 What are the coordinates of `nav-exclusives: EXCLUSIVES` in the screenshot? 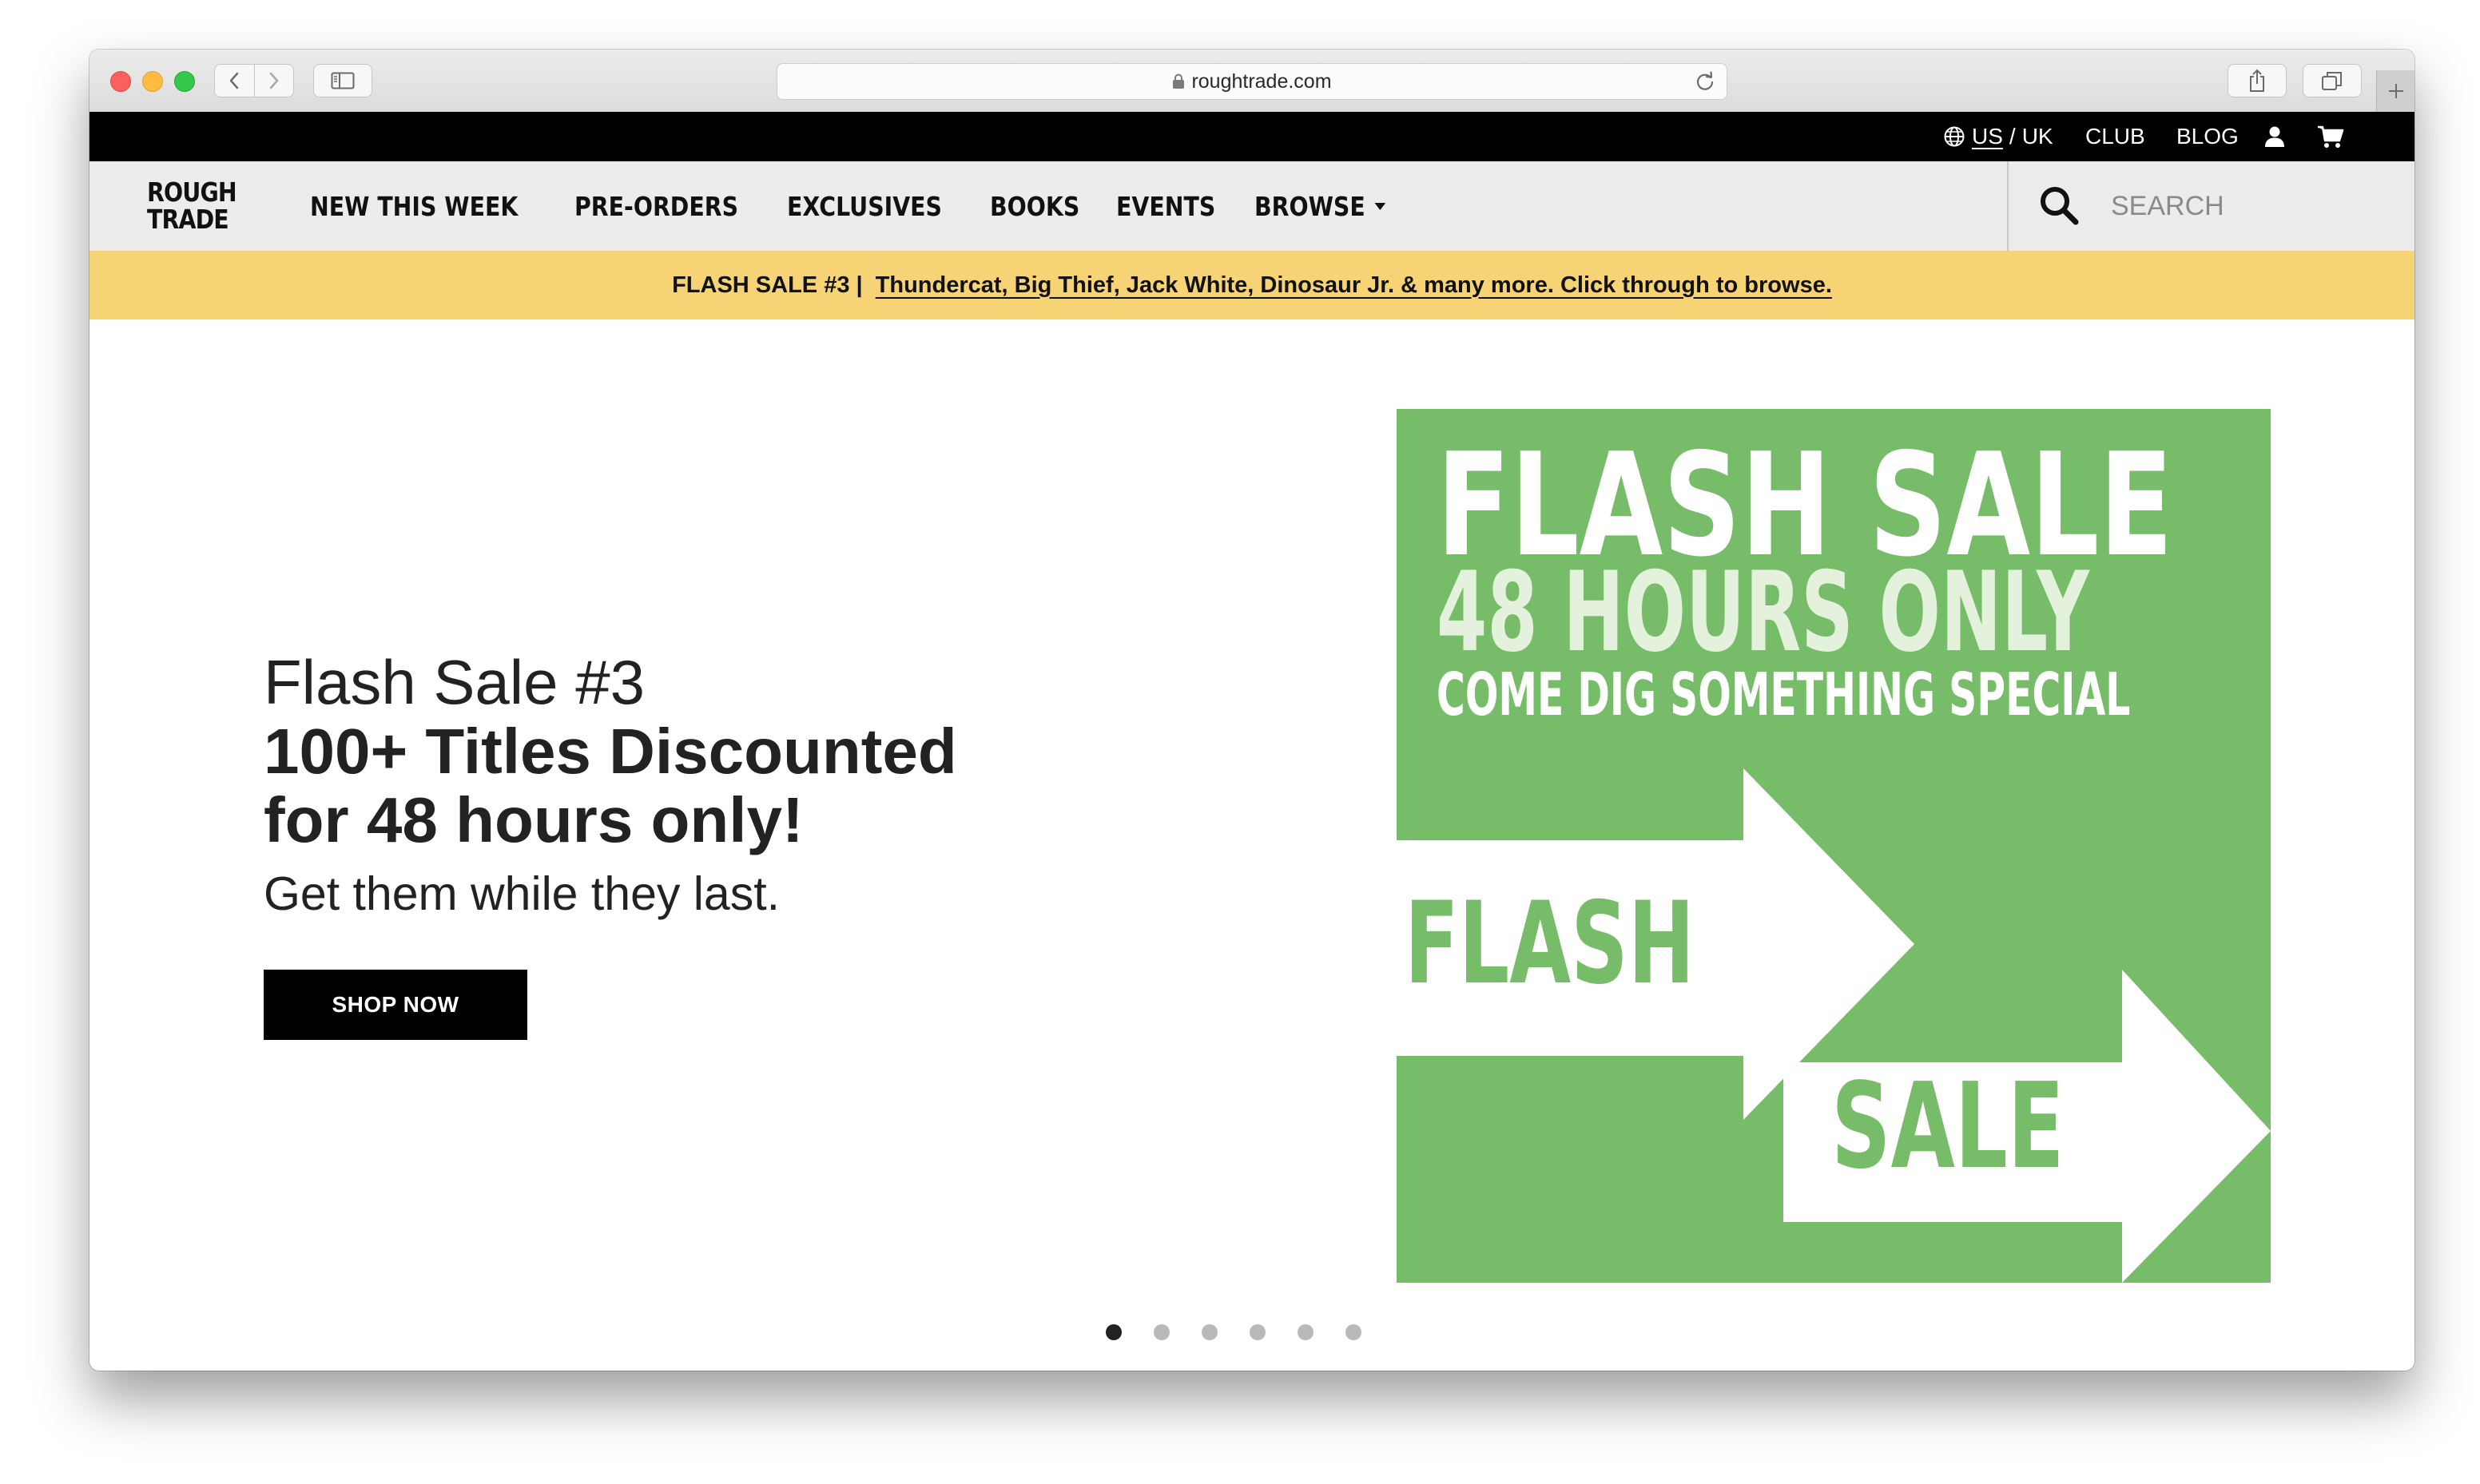 It's located at (864, 206).